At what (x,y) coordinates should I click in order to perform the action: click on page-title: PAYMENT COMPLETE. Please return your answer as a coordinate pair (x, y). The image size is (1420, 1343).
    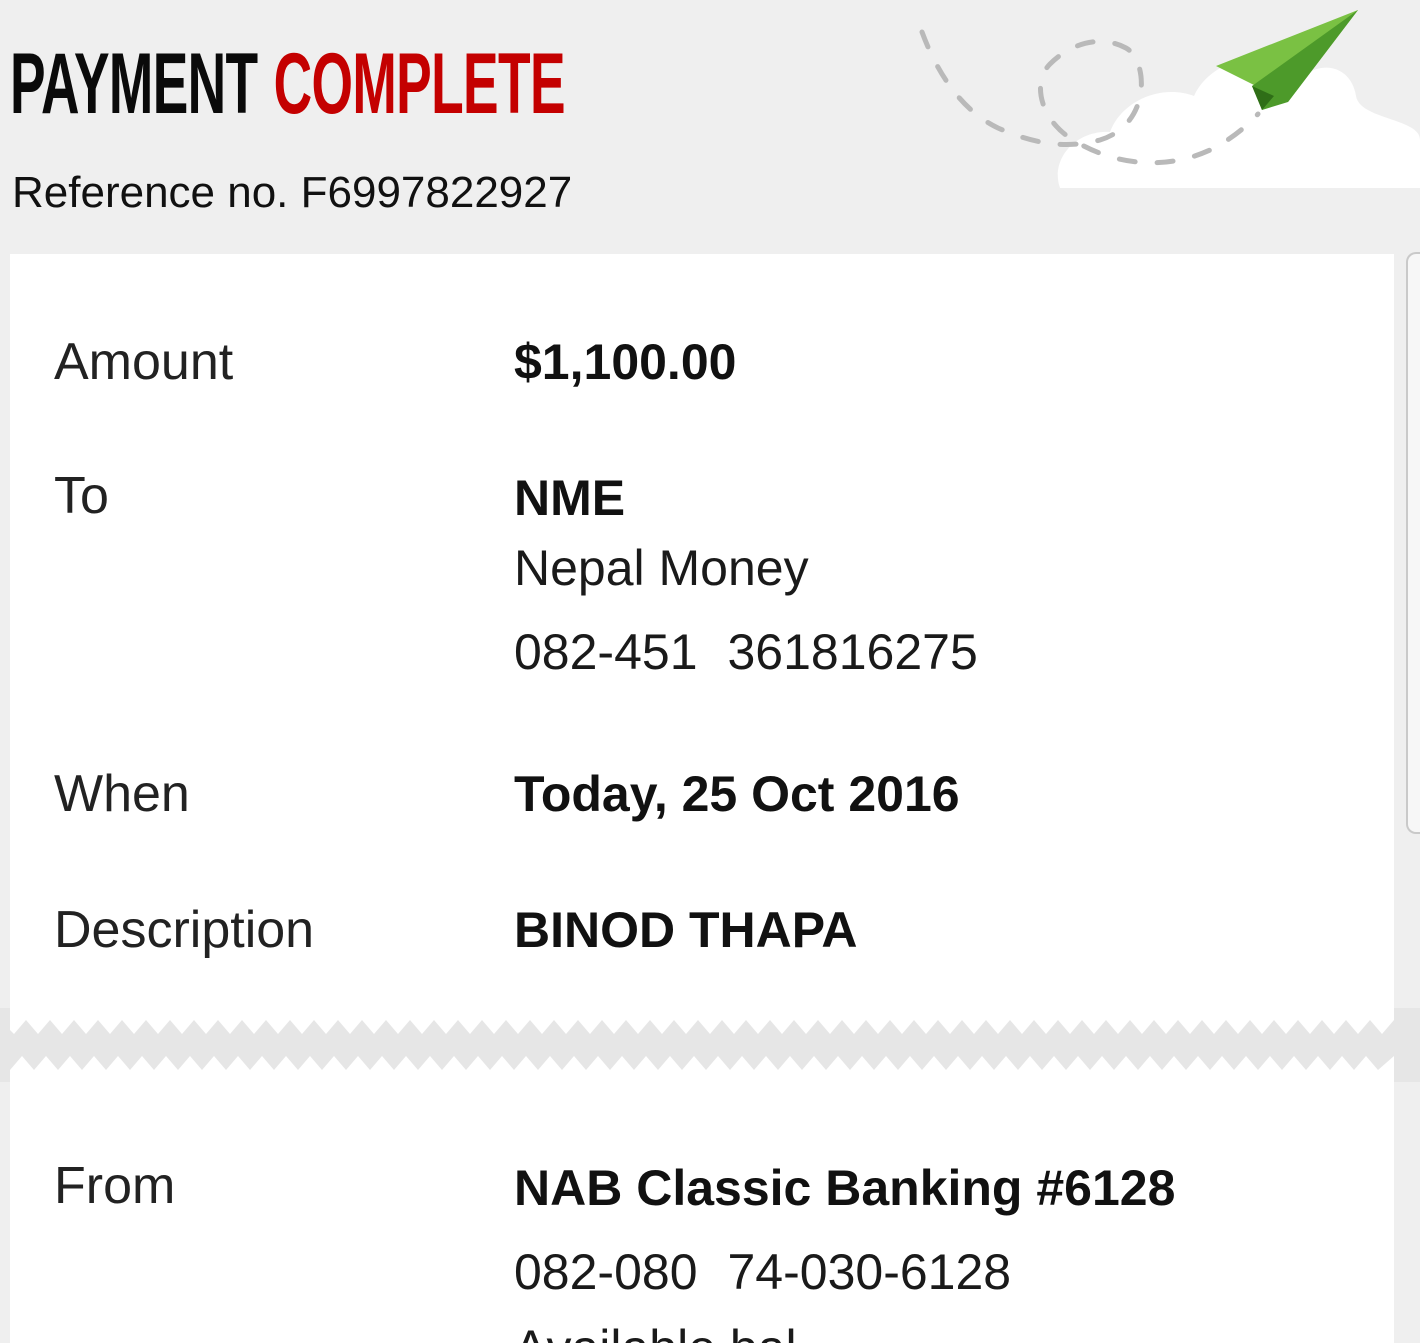
    Looking at the image, I should click on (288, 84).